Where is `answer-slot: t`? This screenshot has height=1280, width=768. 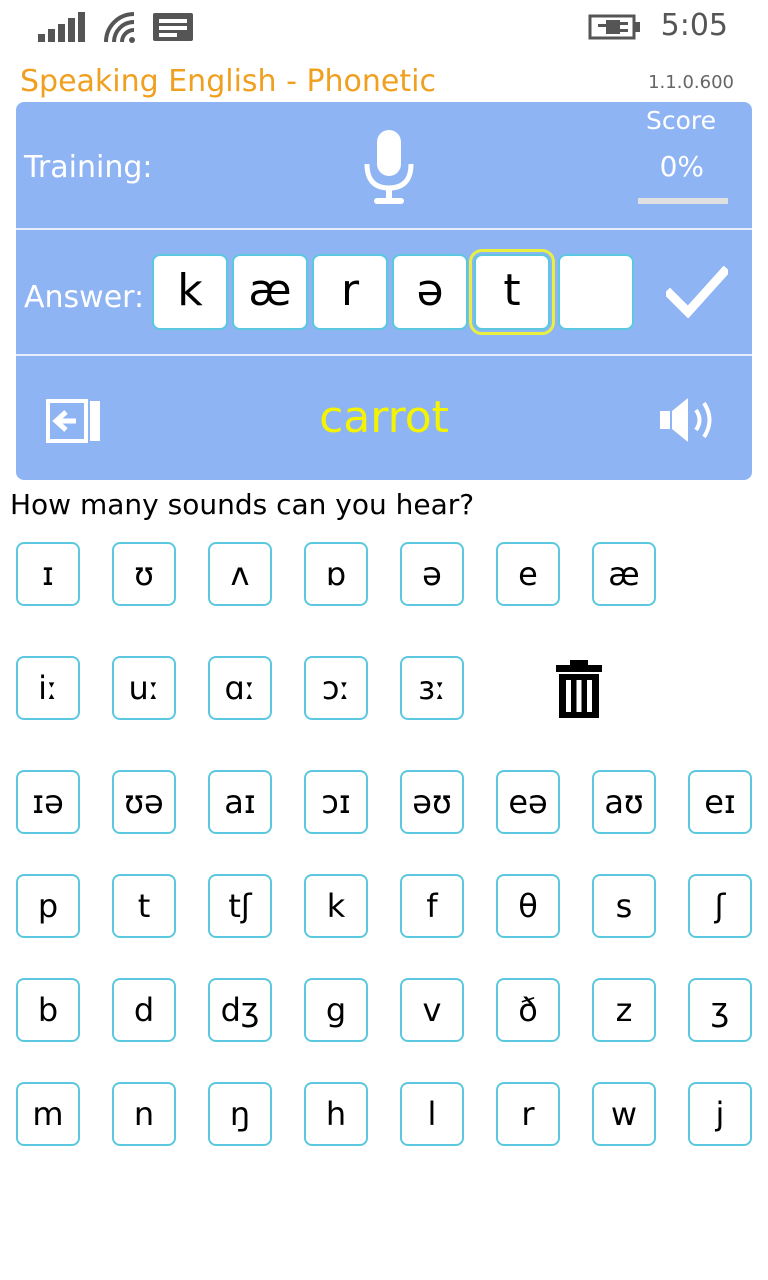 answer-slot: t is located at coordinates (512, 292).